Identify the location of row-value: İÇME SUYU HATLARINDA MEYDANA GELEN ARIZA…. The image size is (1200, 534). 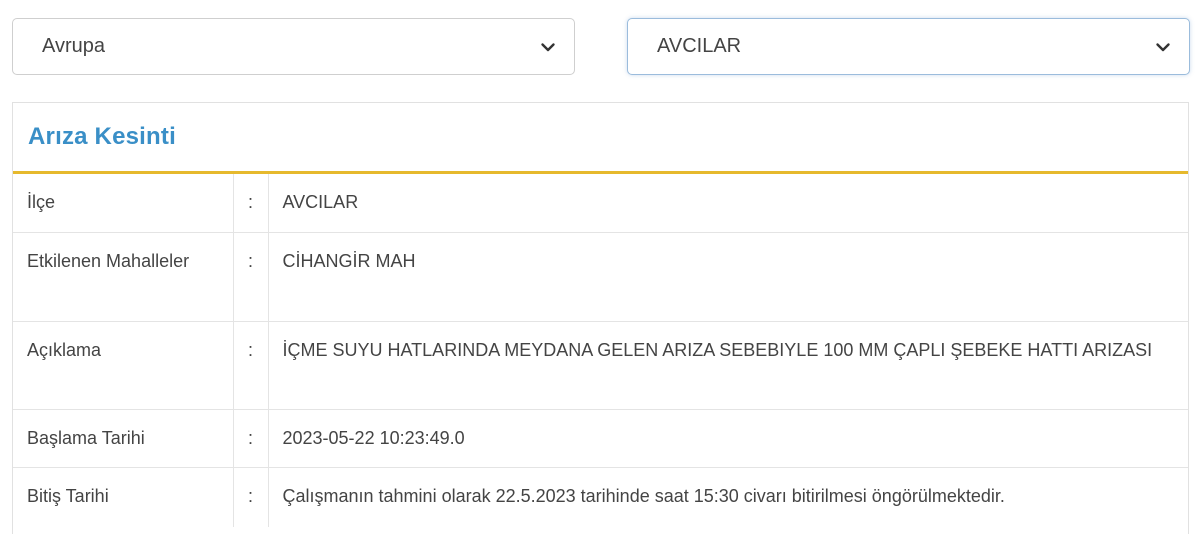
(728, 364).